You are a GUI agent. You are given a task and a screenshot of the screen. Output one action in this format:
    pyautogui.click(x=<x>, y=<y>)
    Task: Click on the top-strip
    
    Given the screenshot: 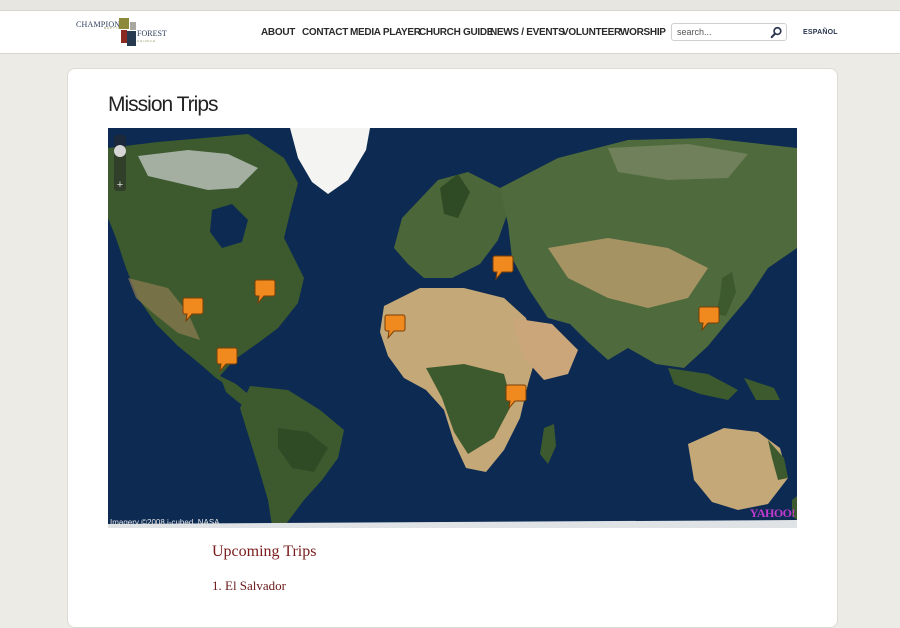 What is the action you would take?
    pyautogui.click(x=450, y=5)
    